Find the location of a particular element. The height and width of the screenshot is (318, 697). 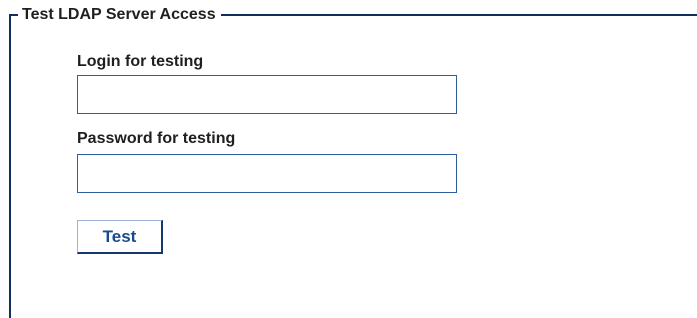

group-title: Test LDAP Server Access is located at coordinates (119, 15).